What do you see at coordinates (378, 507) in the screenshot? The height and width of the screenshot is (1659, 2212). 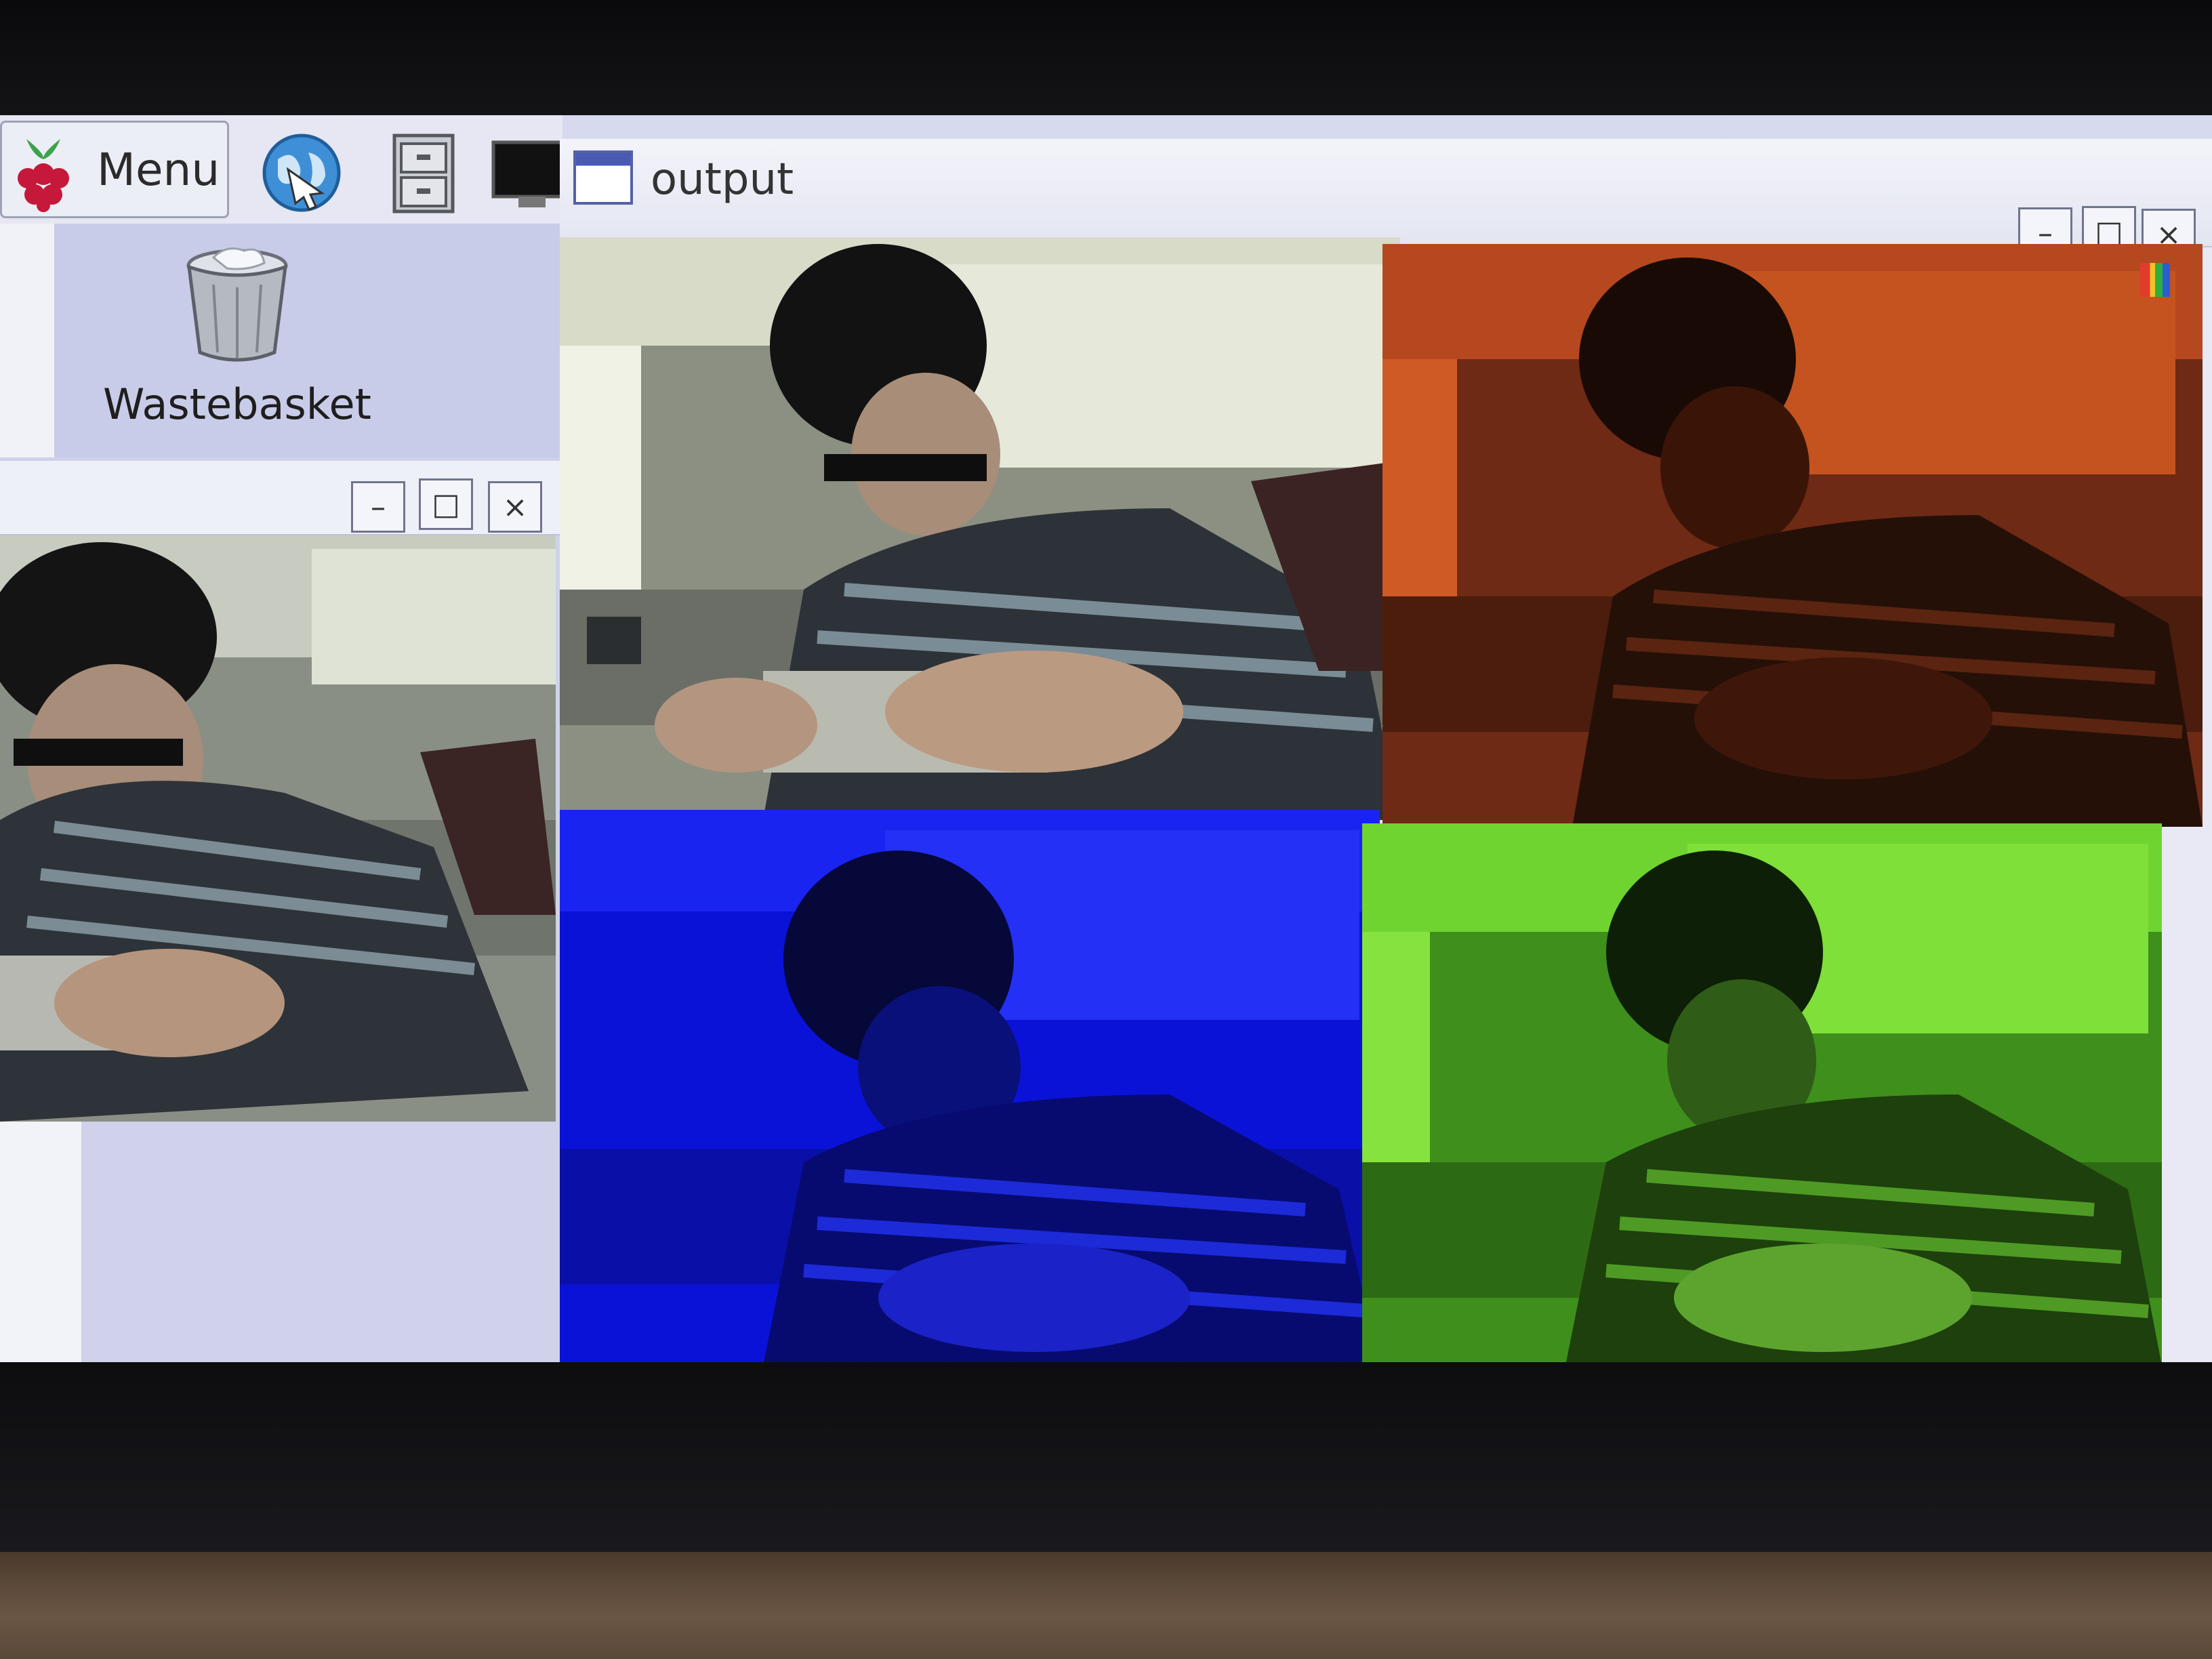 I see `minimize-button: –` at bounding box center [378, 507].